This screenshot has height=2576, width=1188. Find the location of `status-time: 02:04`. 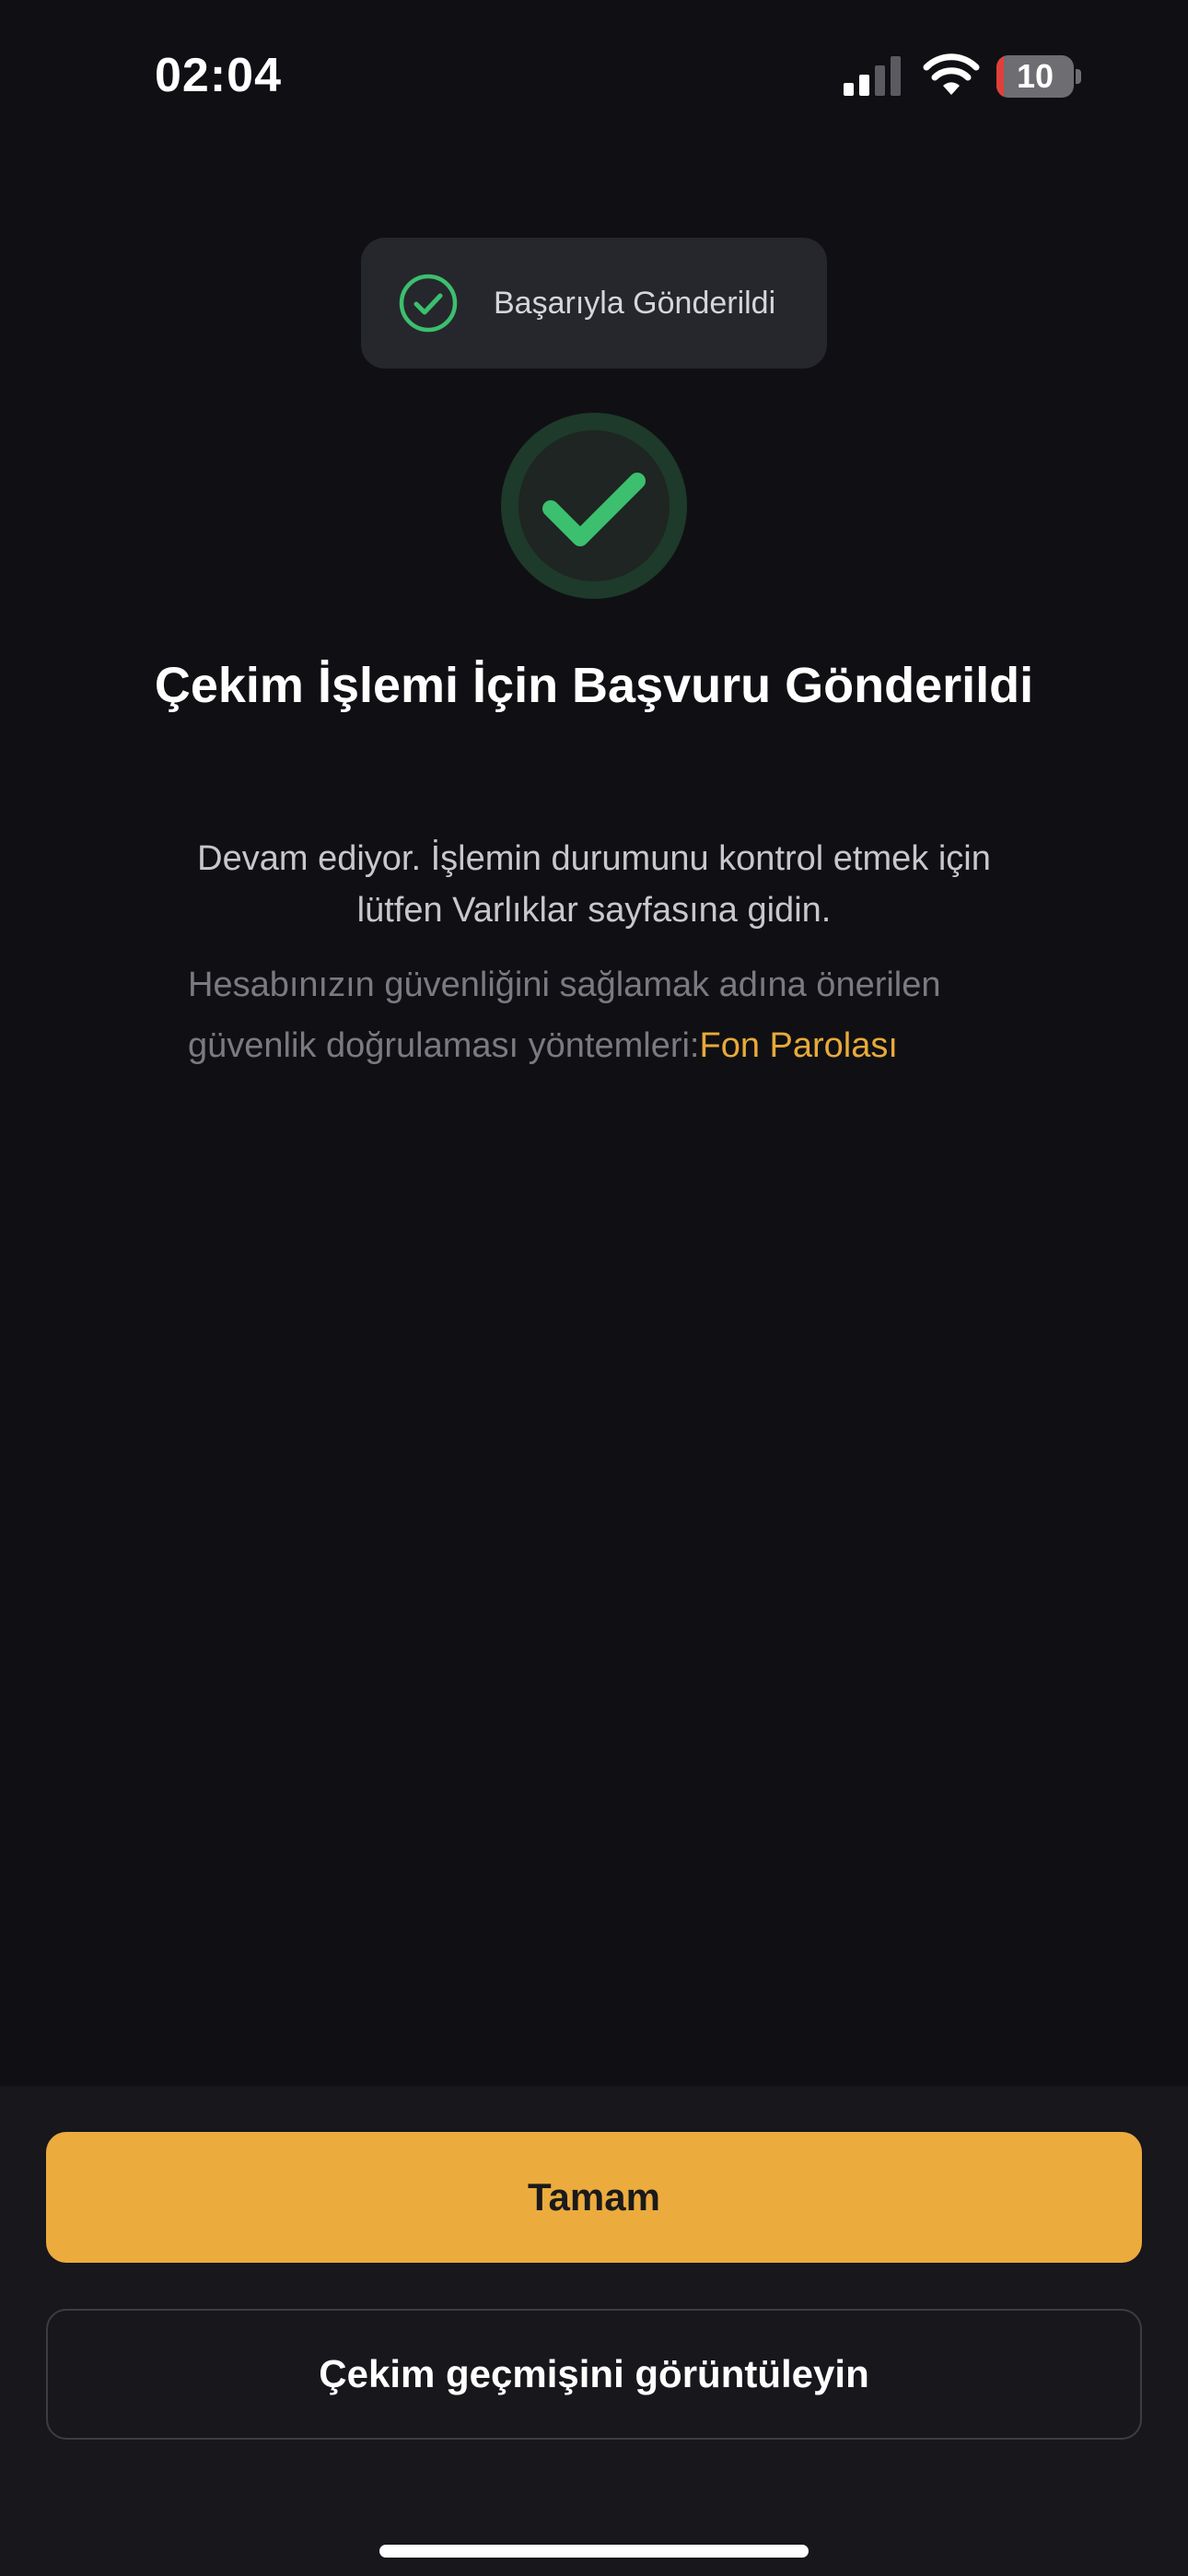

status-time: 02:04 is located at coordinates (218, 75).